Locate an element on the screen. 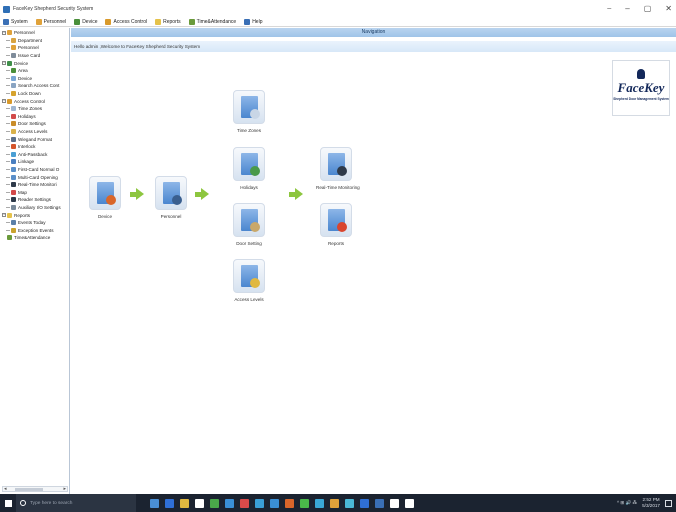 The image size is (676, 512). windows-icon is located at coordinates (8, 503).